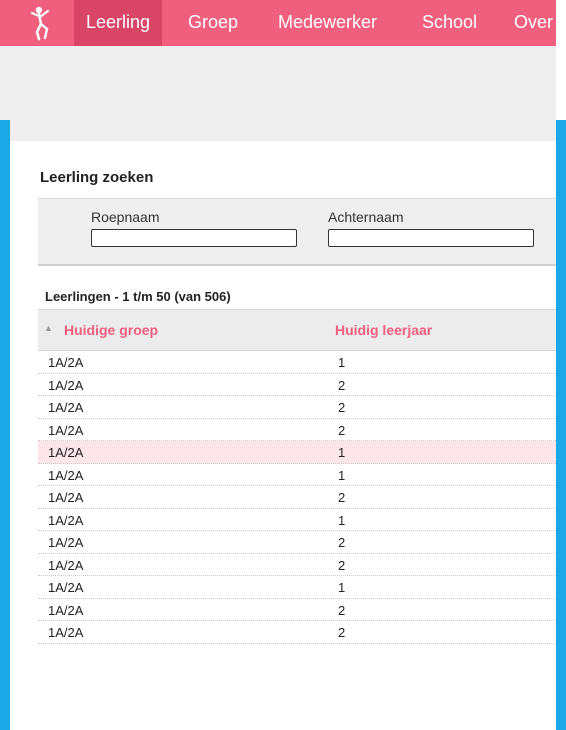 The image size is (566, 730). What do you see at coordinates (529, 23) in the screenshot?
I see `nav-item-over: Over` at bounding box center [529, 23].